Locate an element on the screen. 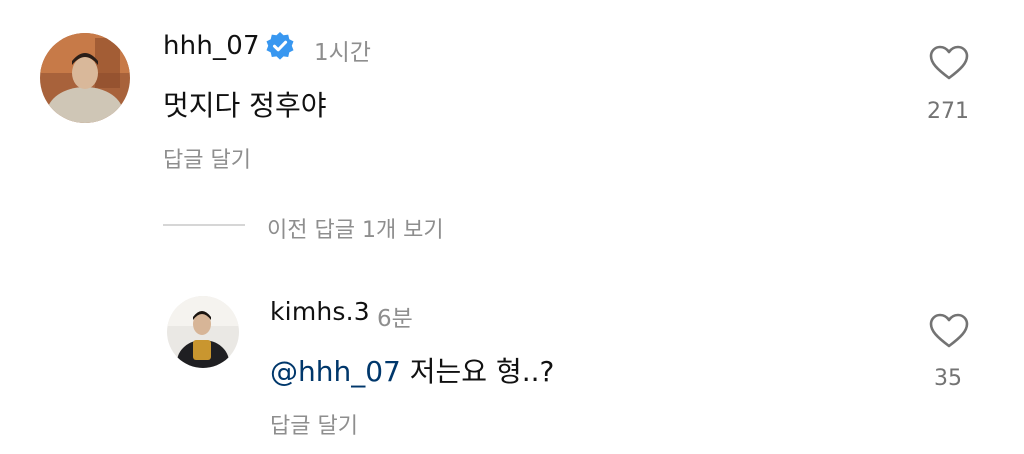 Image resolution: width=1024 pixels, height=454 pixels. reply-like-count: 35 is located at coordinates (948, 378).